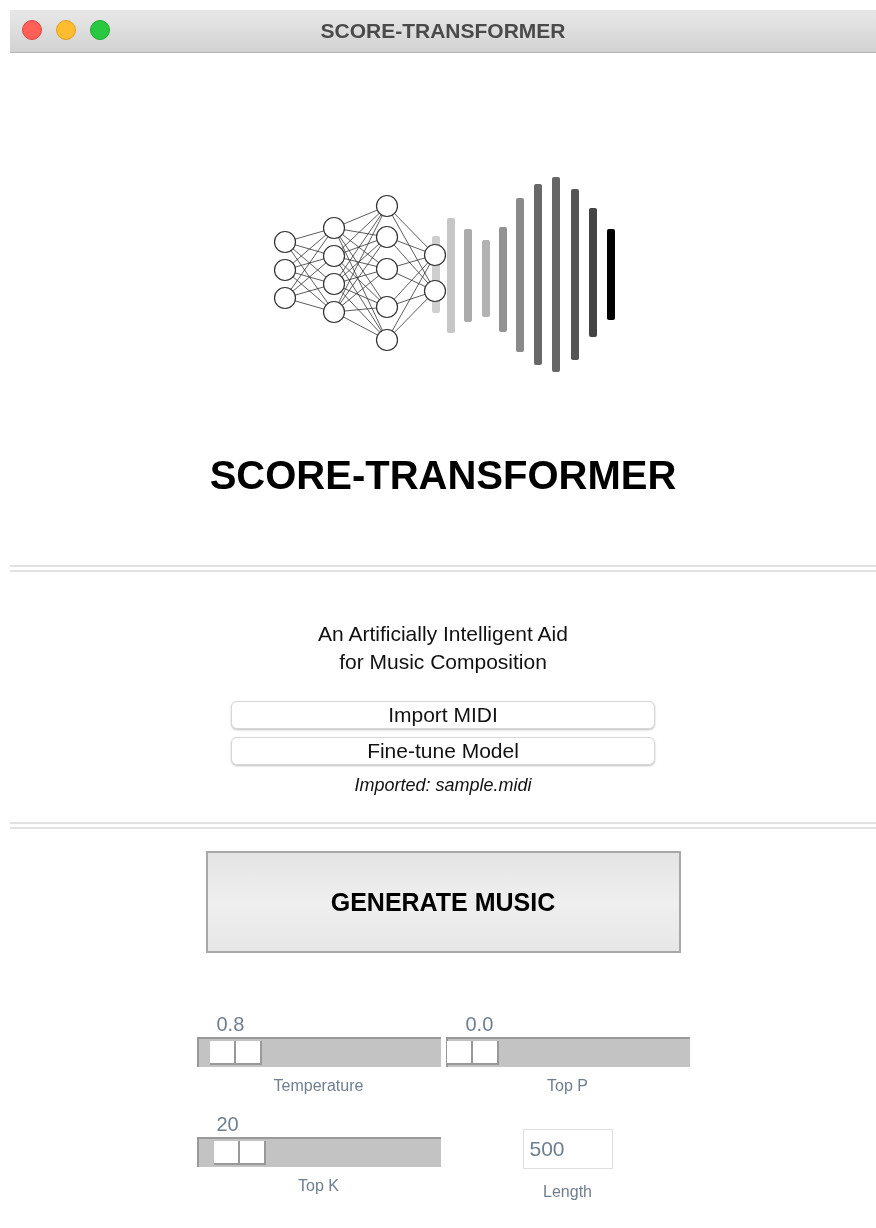 The height and width of the screenshot is (1228, 876). Describe the element at coordinates (443, 715) in the screenshot. I see `action-button: Import MIDI` at that location.